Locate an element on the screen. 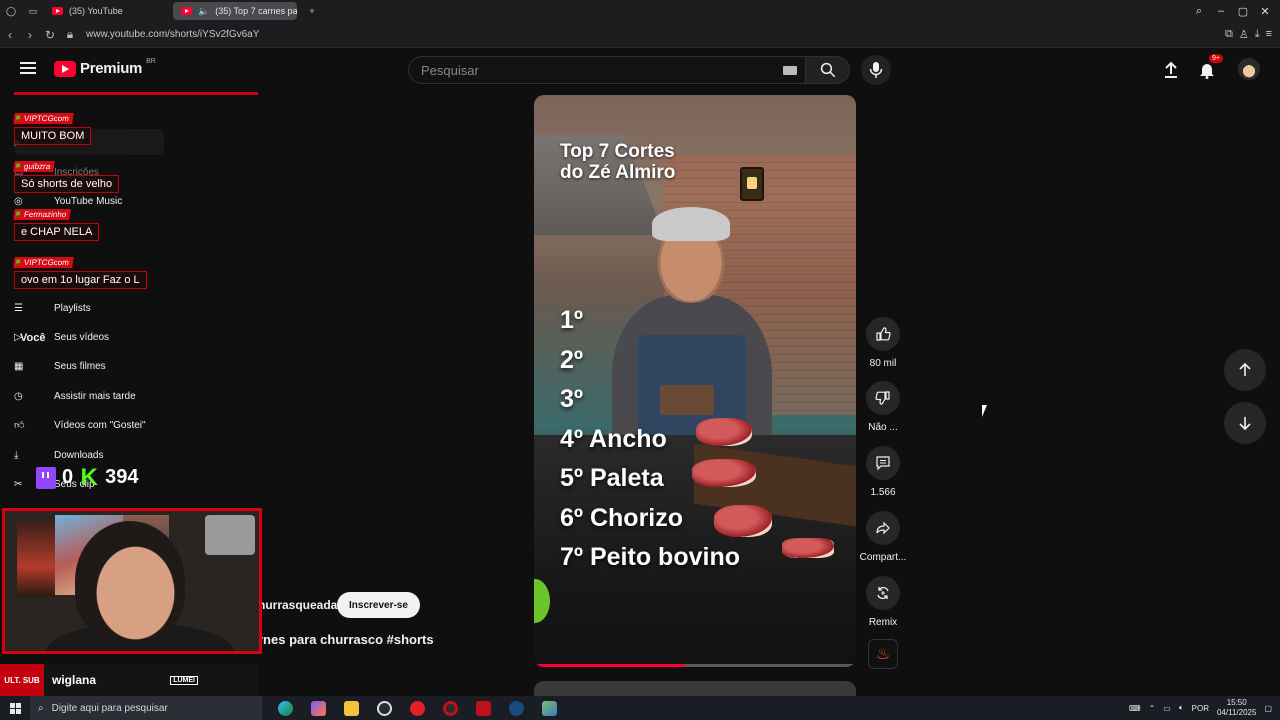 This screenshot has height=720, width=1280. start-button is located at coordinates (15, 708).